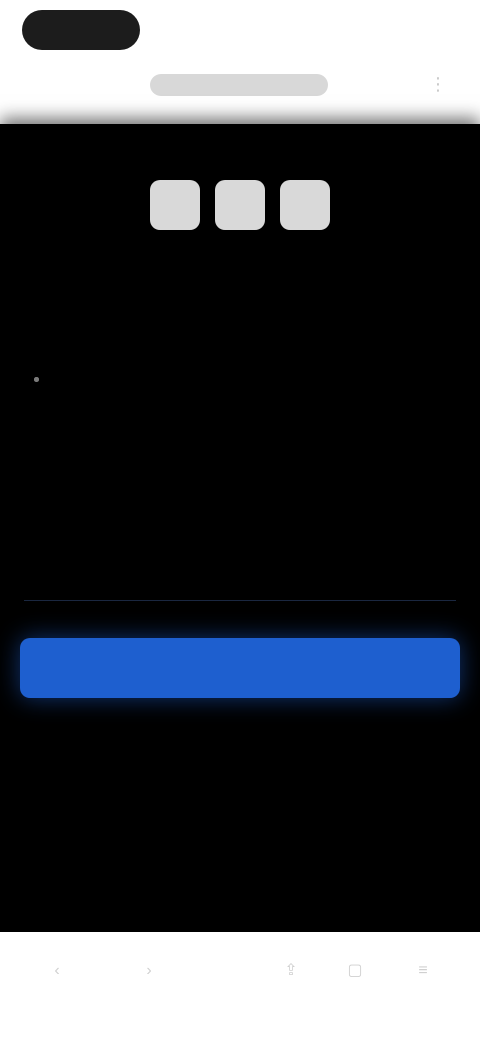 Image resolution: width=480 pixels, height=1040 pixels. I want to click on menu-icon: ≡, so click(423, 971).